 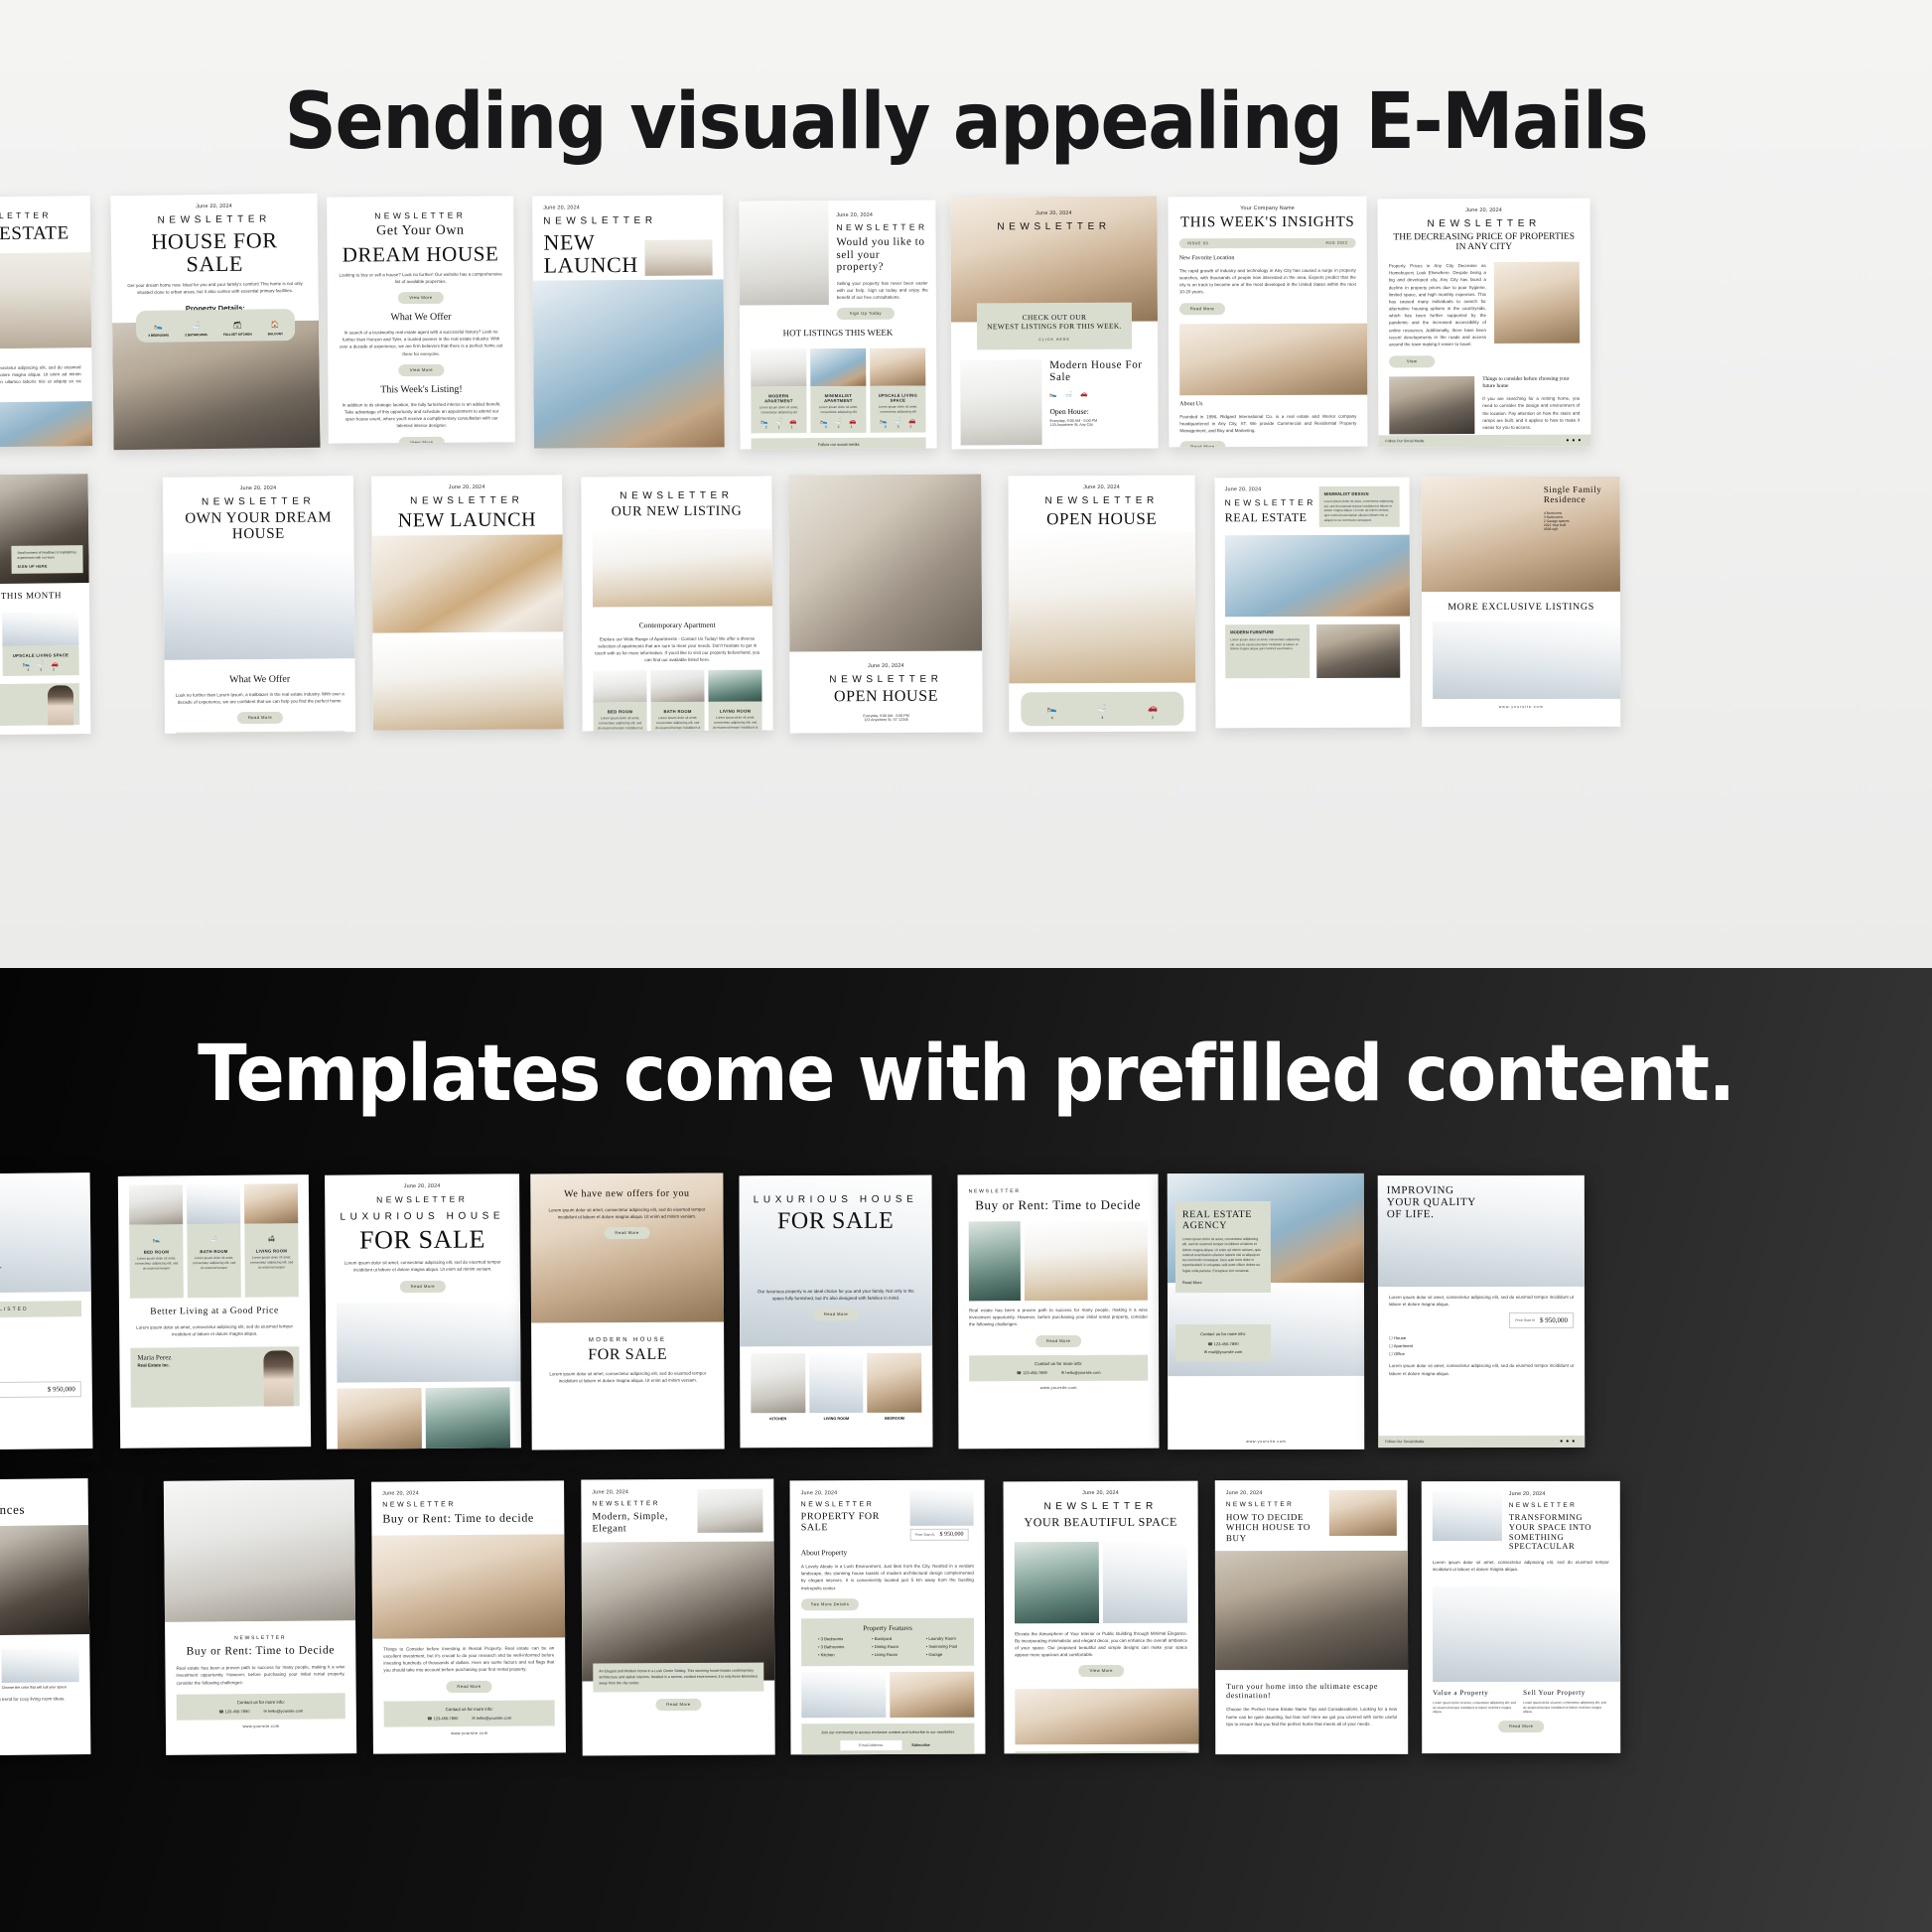 What do you see at coordinates (1481, 1354) in the screenshot?
I see `option-office: ☐ Office` at bounding box center [1481, 1354].